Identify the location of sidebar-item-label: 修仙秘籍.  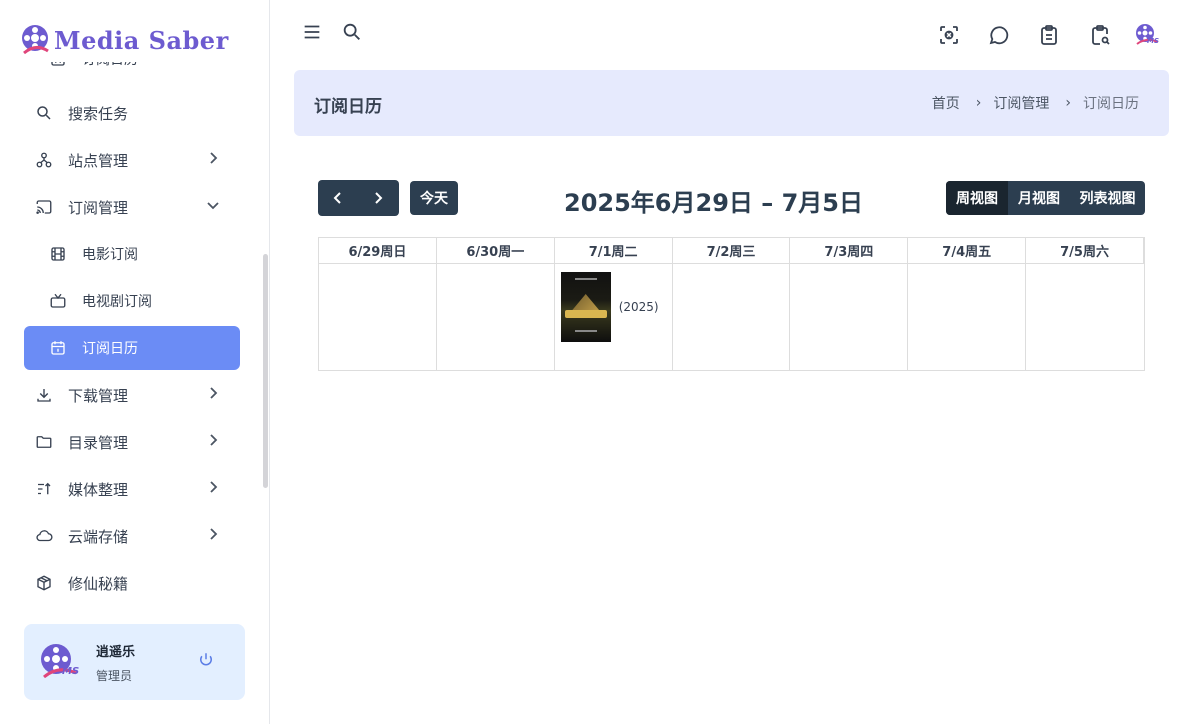
(98, 583).